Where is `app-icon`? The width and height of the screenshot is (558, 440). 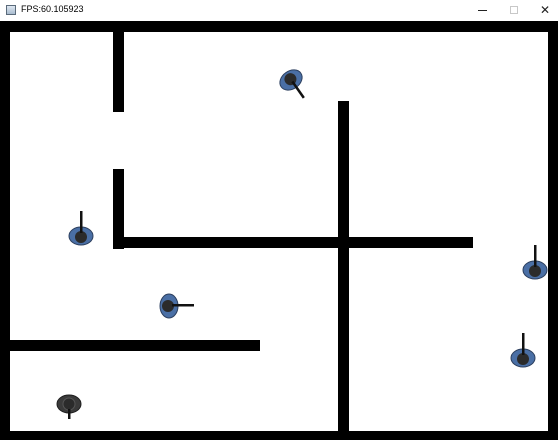 app-icon is located at coordinates (11, 10).